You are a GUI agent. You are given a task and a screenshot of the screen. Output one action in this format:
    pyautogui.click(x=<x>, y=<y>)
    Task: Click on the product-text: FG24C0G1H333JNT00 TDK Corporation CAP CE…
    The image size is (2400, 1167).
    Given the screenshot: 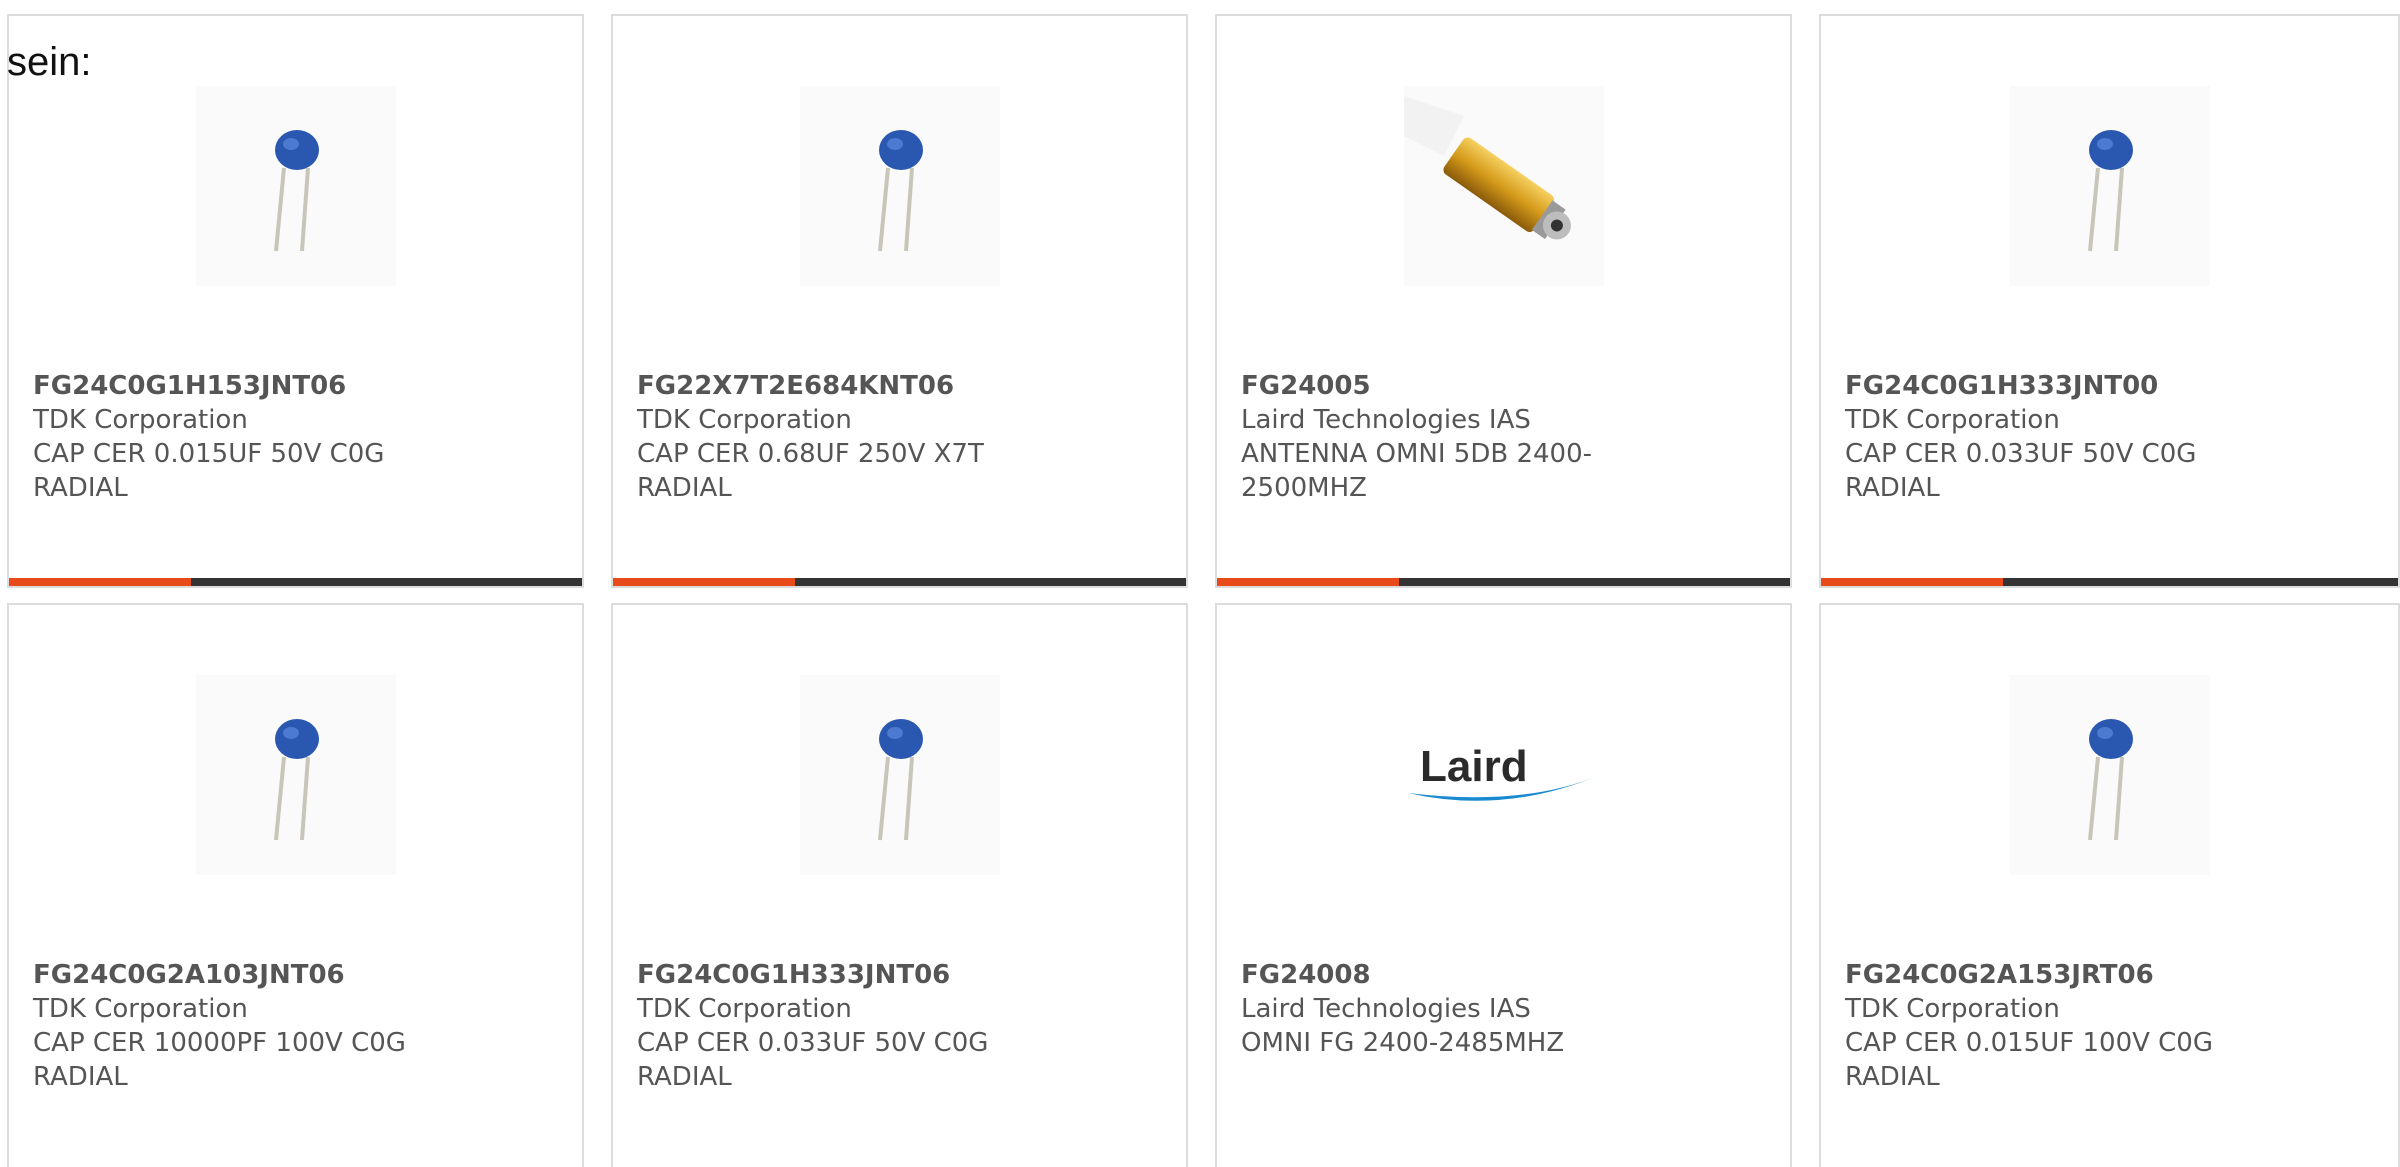 What is the action you would take?
    pyautogui.click(x=2055, y=437)
    